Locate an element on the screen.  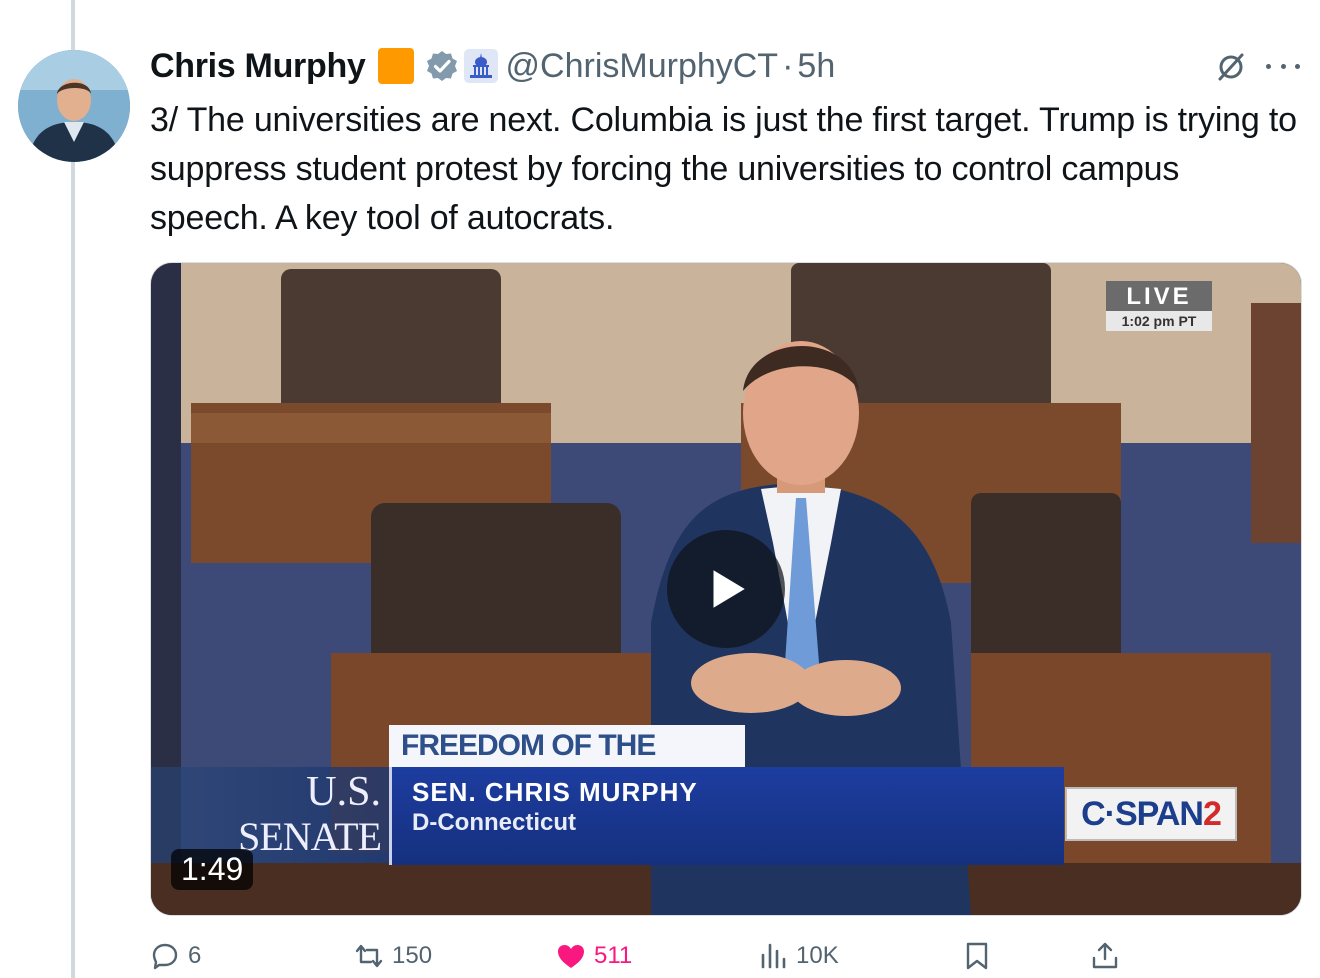
repost-count: 150 is located at coordinates (412, 955).